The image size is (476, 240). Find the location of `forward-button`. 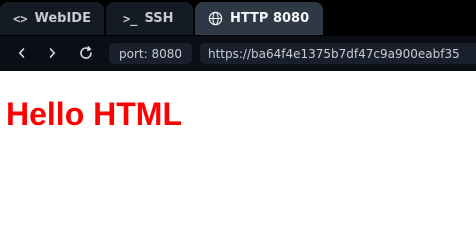

forward-button is located at coordinates (52, 53).